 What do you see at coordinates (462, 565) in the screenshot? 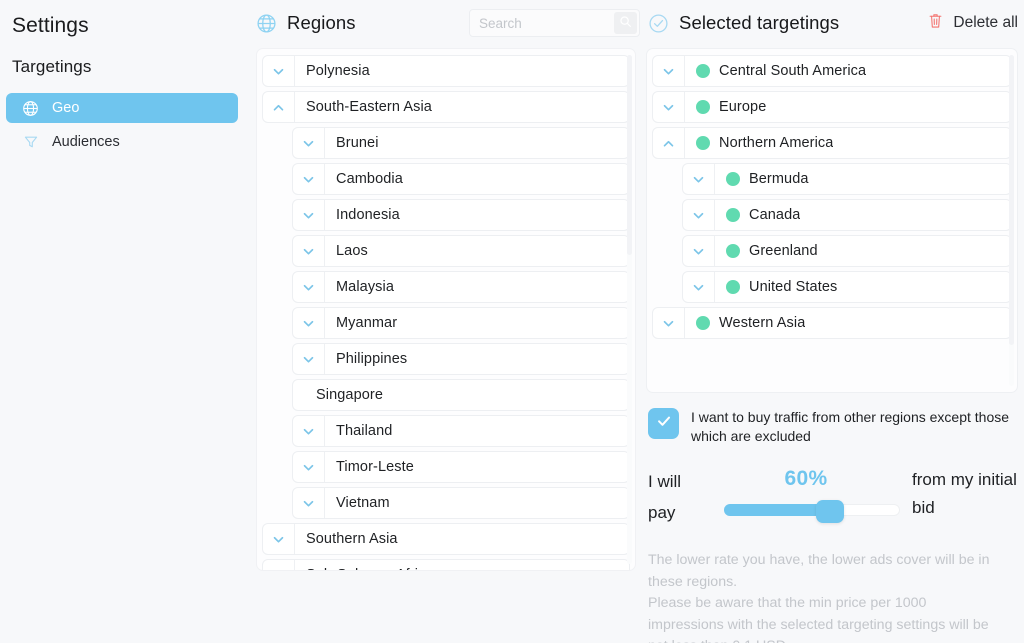
I see `tree-row-body: Sub-Saharan Africa` at bounding box center [462, 565].